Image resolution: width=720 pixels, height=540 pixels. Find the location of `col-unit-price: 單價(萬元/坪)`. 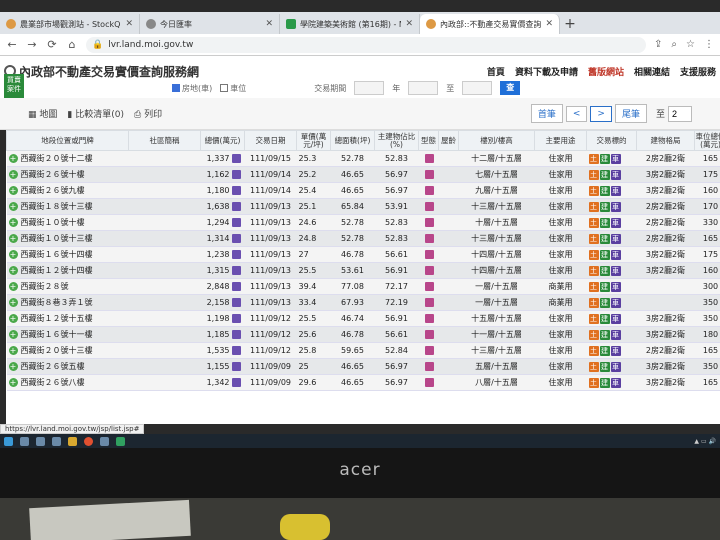

col-unit-price: 單價(萬元/坪) is located at coordinates (313, 140).